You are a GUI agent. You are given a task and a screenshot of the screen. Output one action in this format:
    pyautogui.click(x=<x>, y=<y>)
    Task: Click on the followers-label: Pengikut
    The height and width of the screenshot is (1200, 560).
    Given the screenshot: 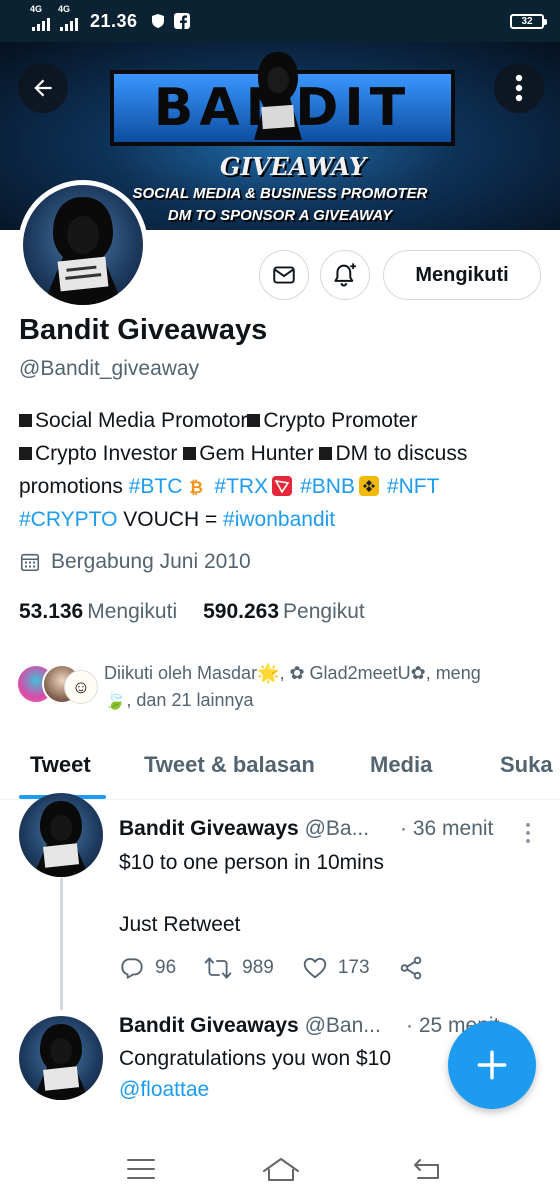 What is the action you would take?
    pyautogui.click(x=324, y=611)
    